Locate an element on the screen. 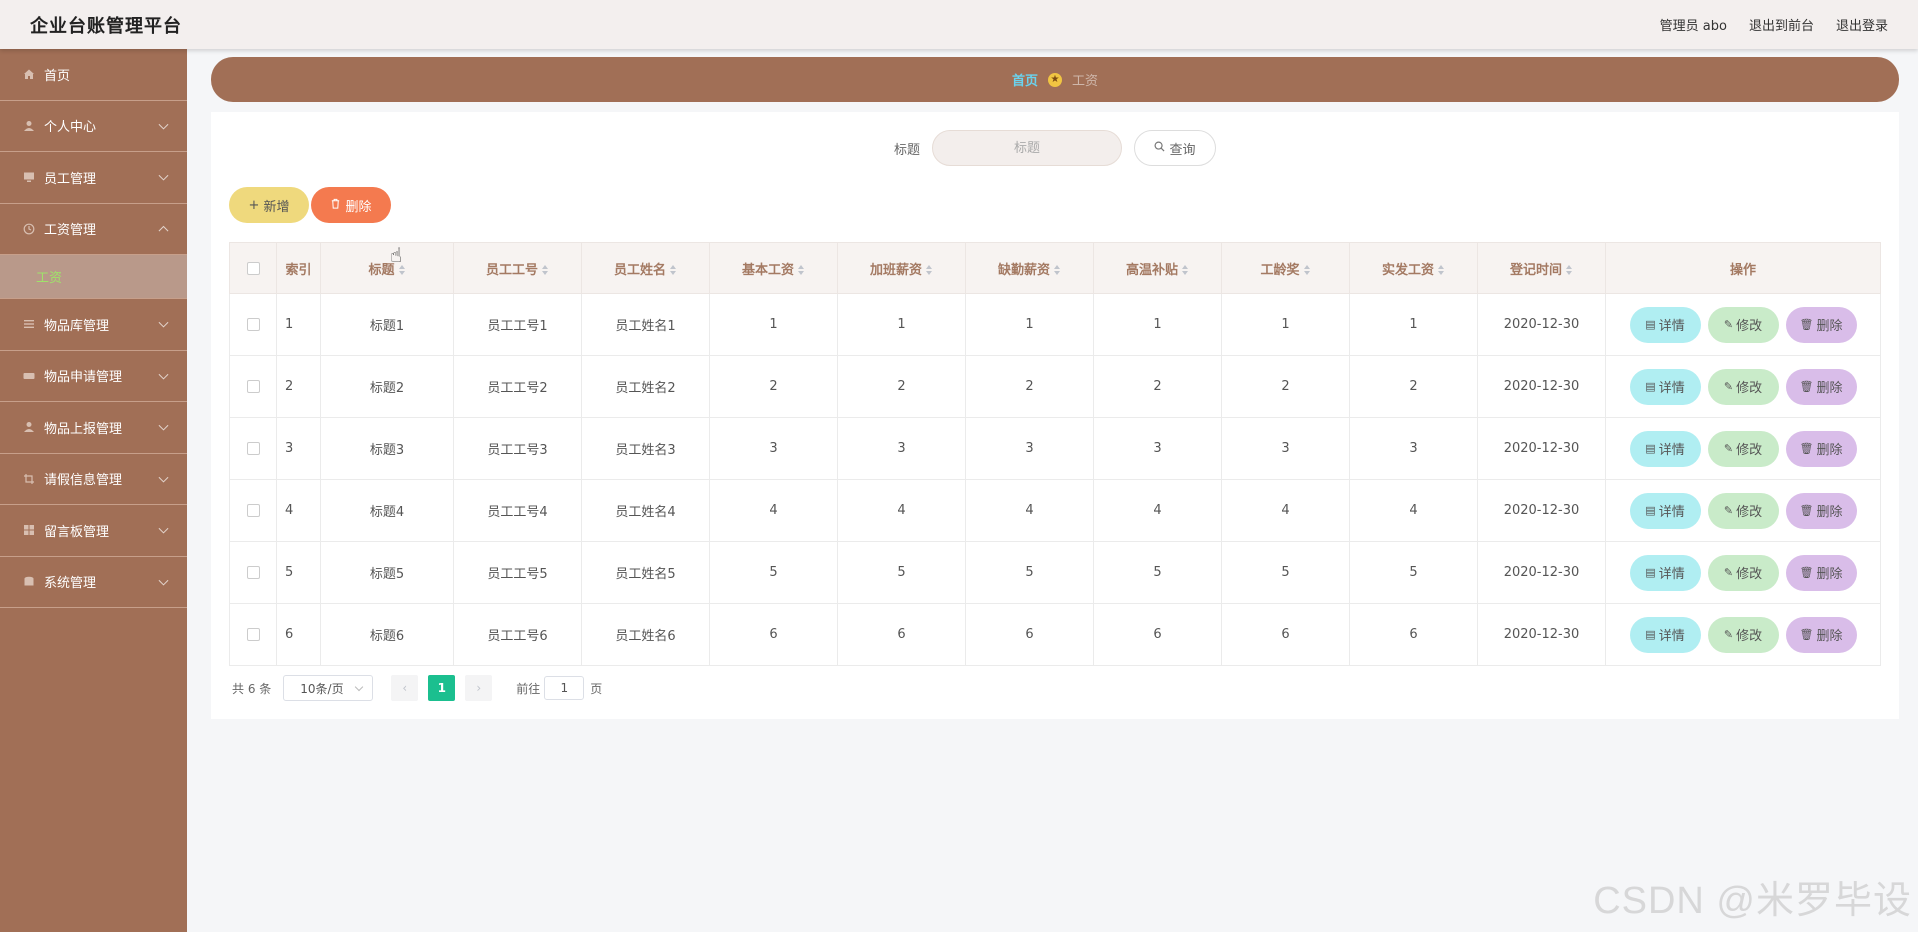 Image resolution: width=1918 pixels, height=932 pixels. logout-link: 退出登录 is located at coordinates (1862, 24).